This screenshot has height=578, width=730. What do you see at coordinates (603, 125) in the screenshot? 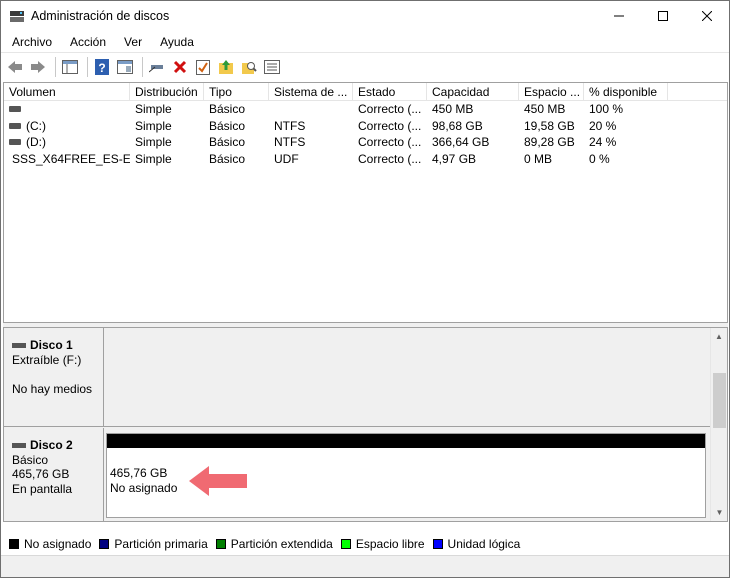
I see `volume-pct: 20 %` at bounding box center [603, 125].